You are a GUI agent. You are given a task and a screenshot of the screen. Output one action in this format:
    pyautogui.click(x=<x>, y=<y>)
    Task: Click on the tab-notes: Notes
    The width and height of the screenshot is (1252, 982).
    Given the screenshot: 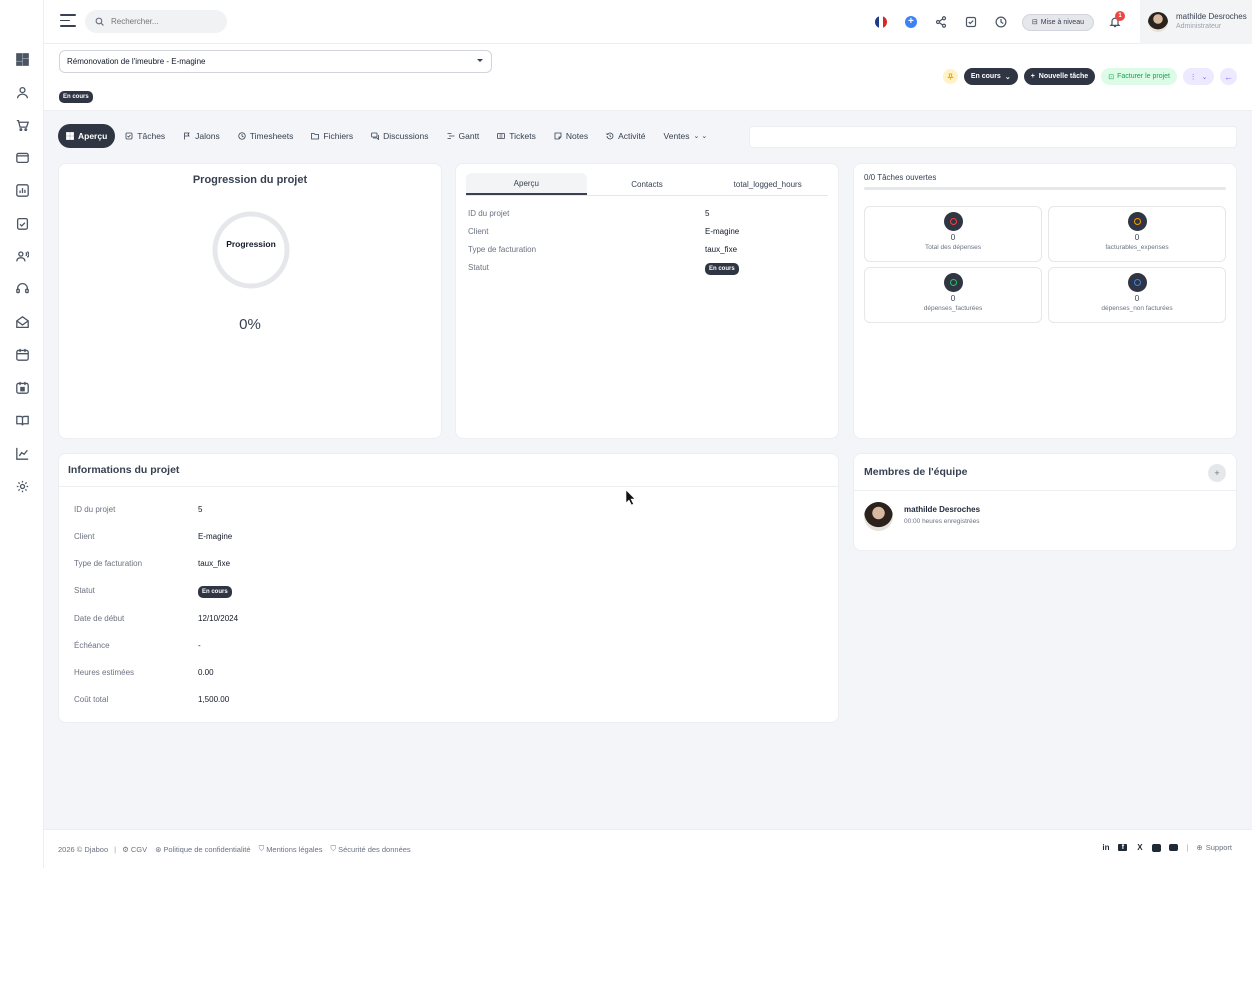 What is the action you would take?
    pyautogui.click(x=571, y=136)
    